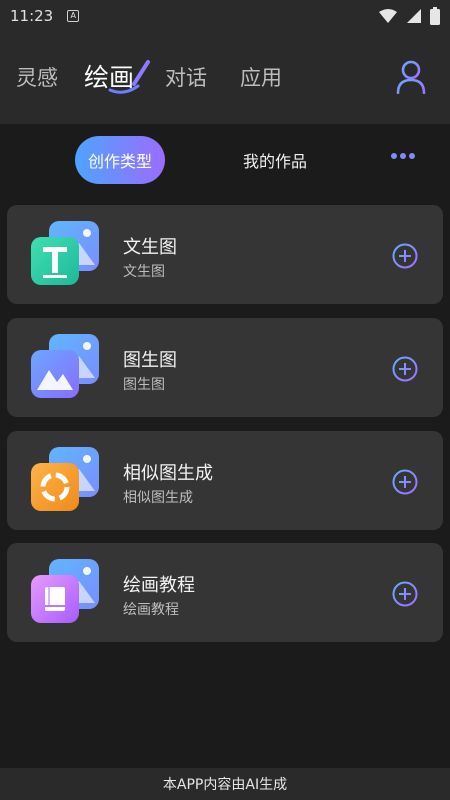  I want to click on card-subtitle: 文生图, so click(144, 272).